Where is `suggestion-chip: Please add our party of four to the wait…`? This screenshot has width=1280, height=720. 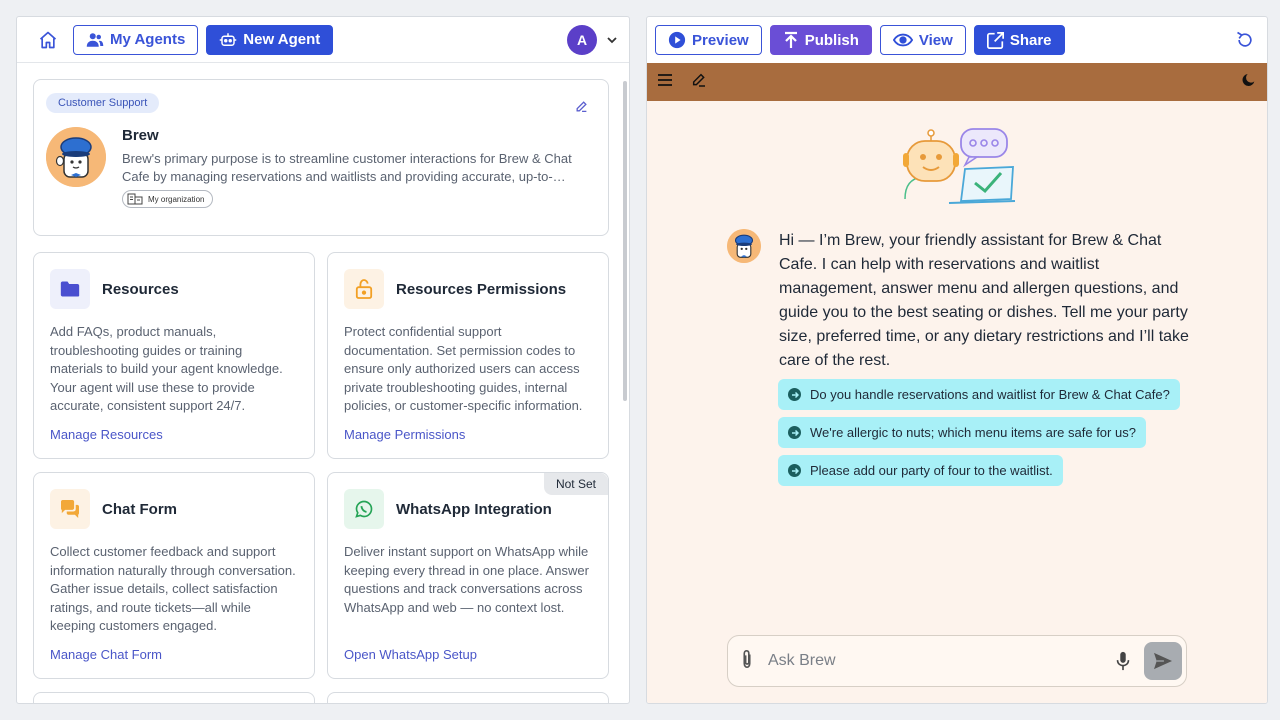 suggestion-chip: Please add our party of four to the wait… is located at coordinates (920, 470).